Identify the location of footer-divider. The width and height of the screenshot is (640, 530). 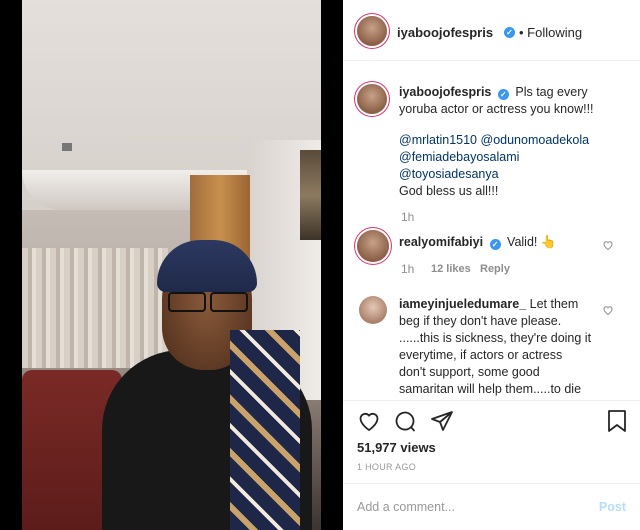
(491, 483).